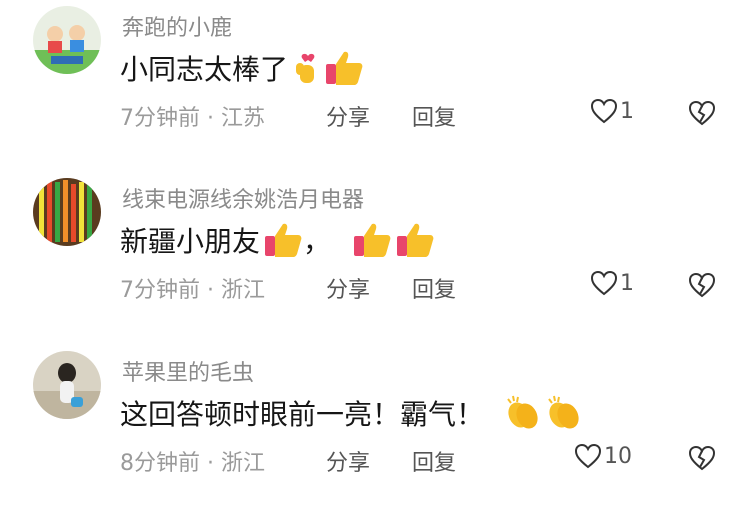  Describe the element at coordinates (190, 241) in the screenshot. I see `comment-text-body: 新疆小朋友` at that location.